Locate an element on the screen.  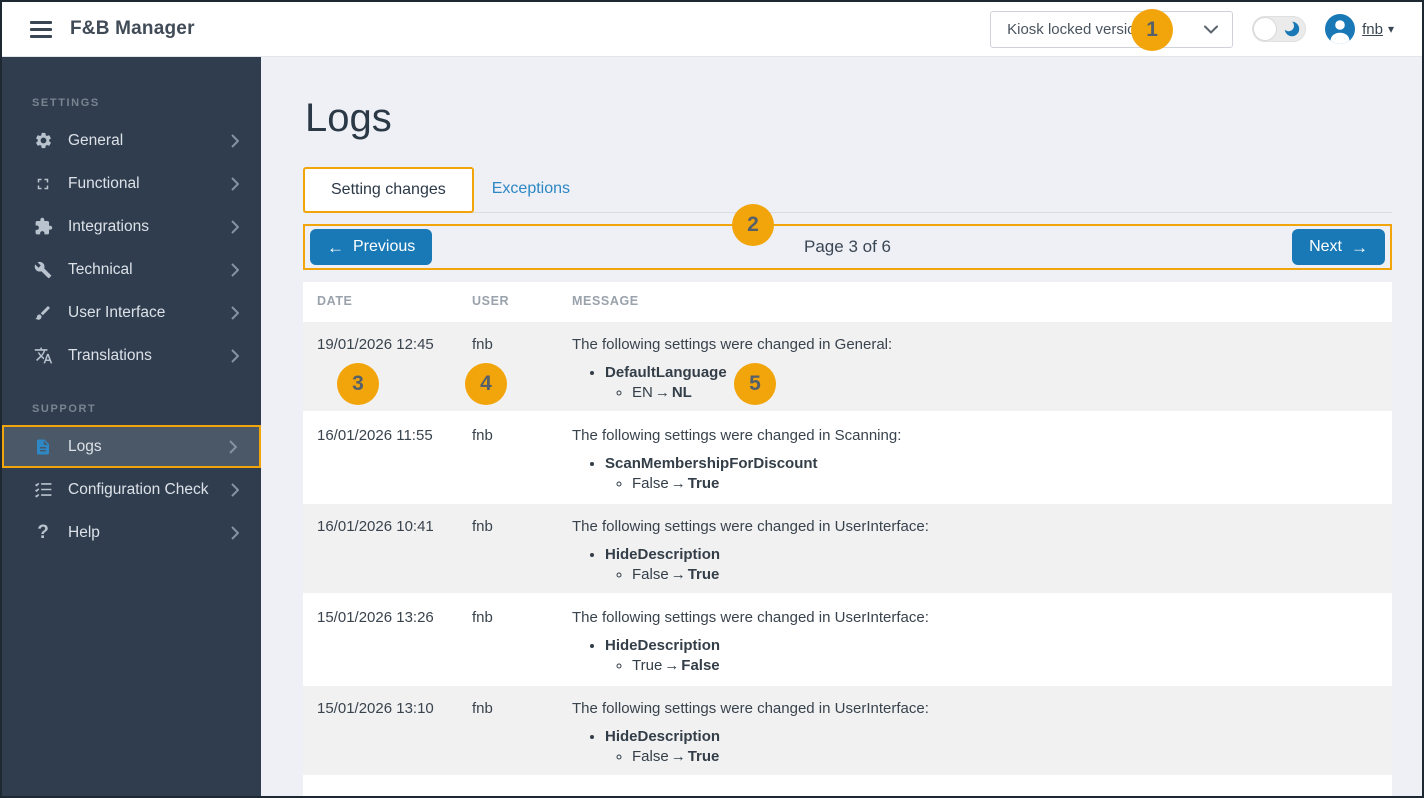
expand-icon is located at coordinates (43, 184).